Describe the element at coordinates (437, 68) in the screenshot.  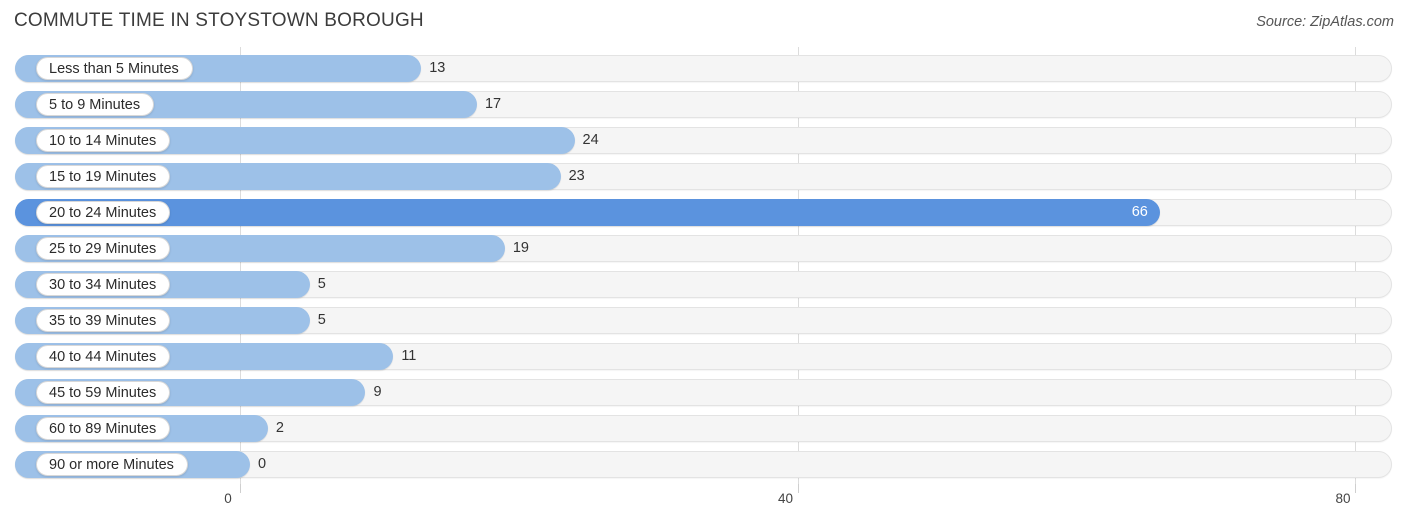
I see `bar-value-label: 13` at that location.